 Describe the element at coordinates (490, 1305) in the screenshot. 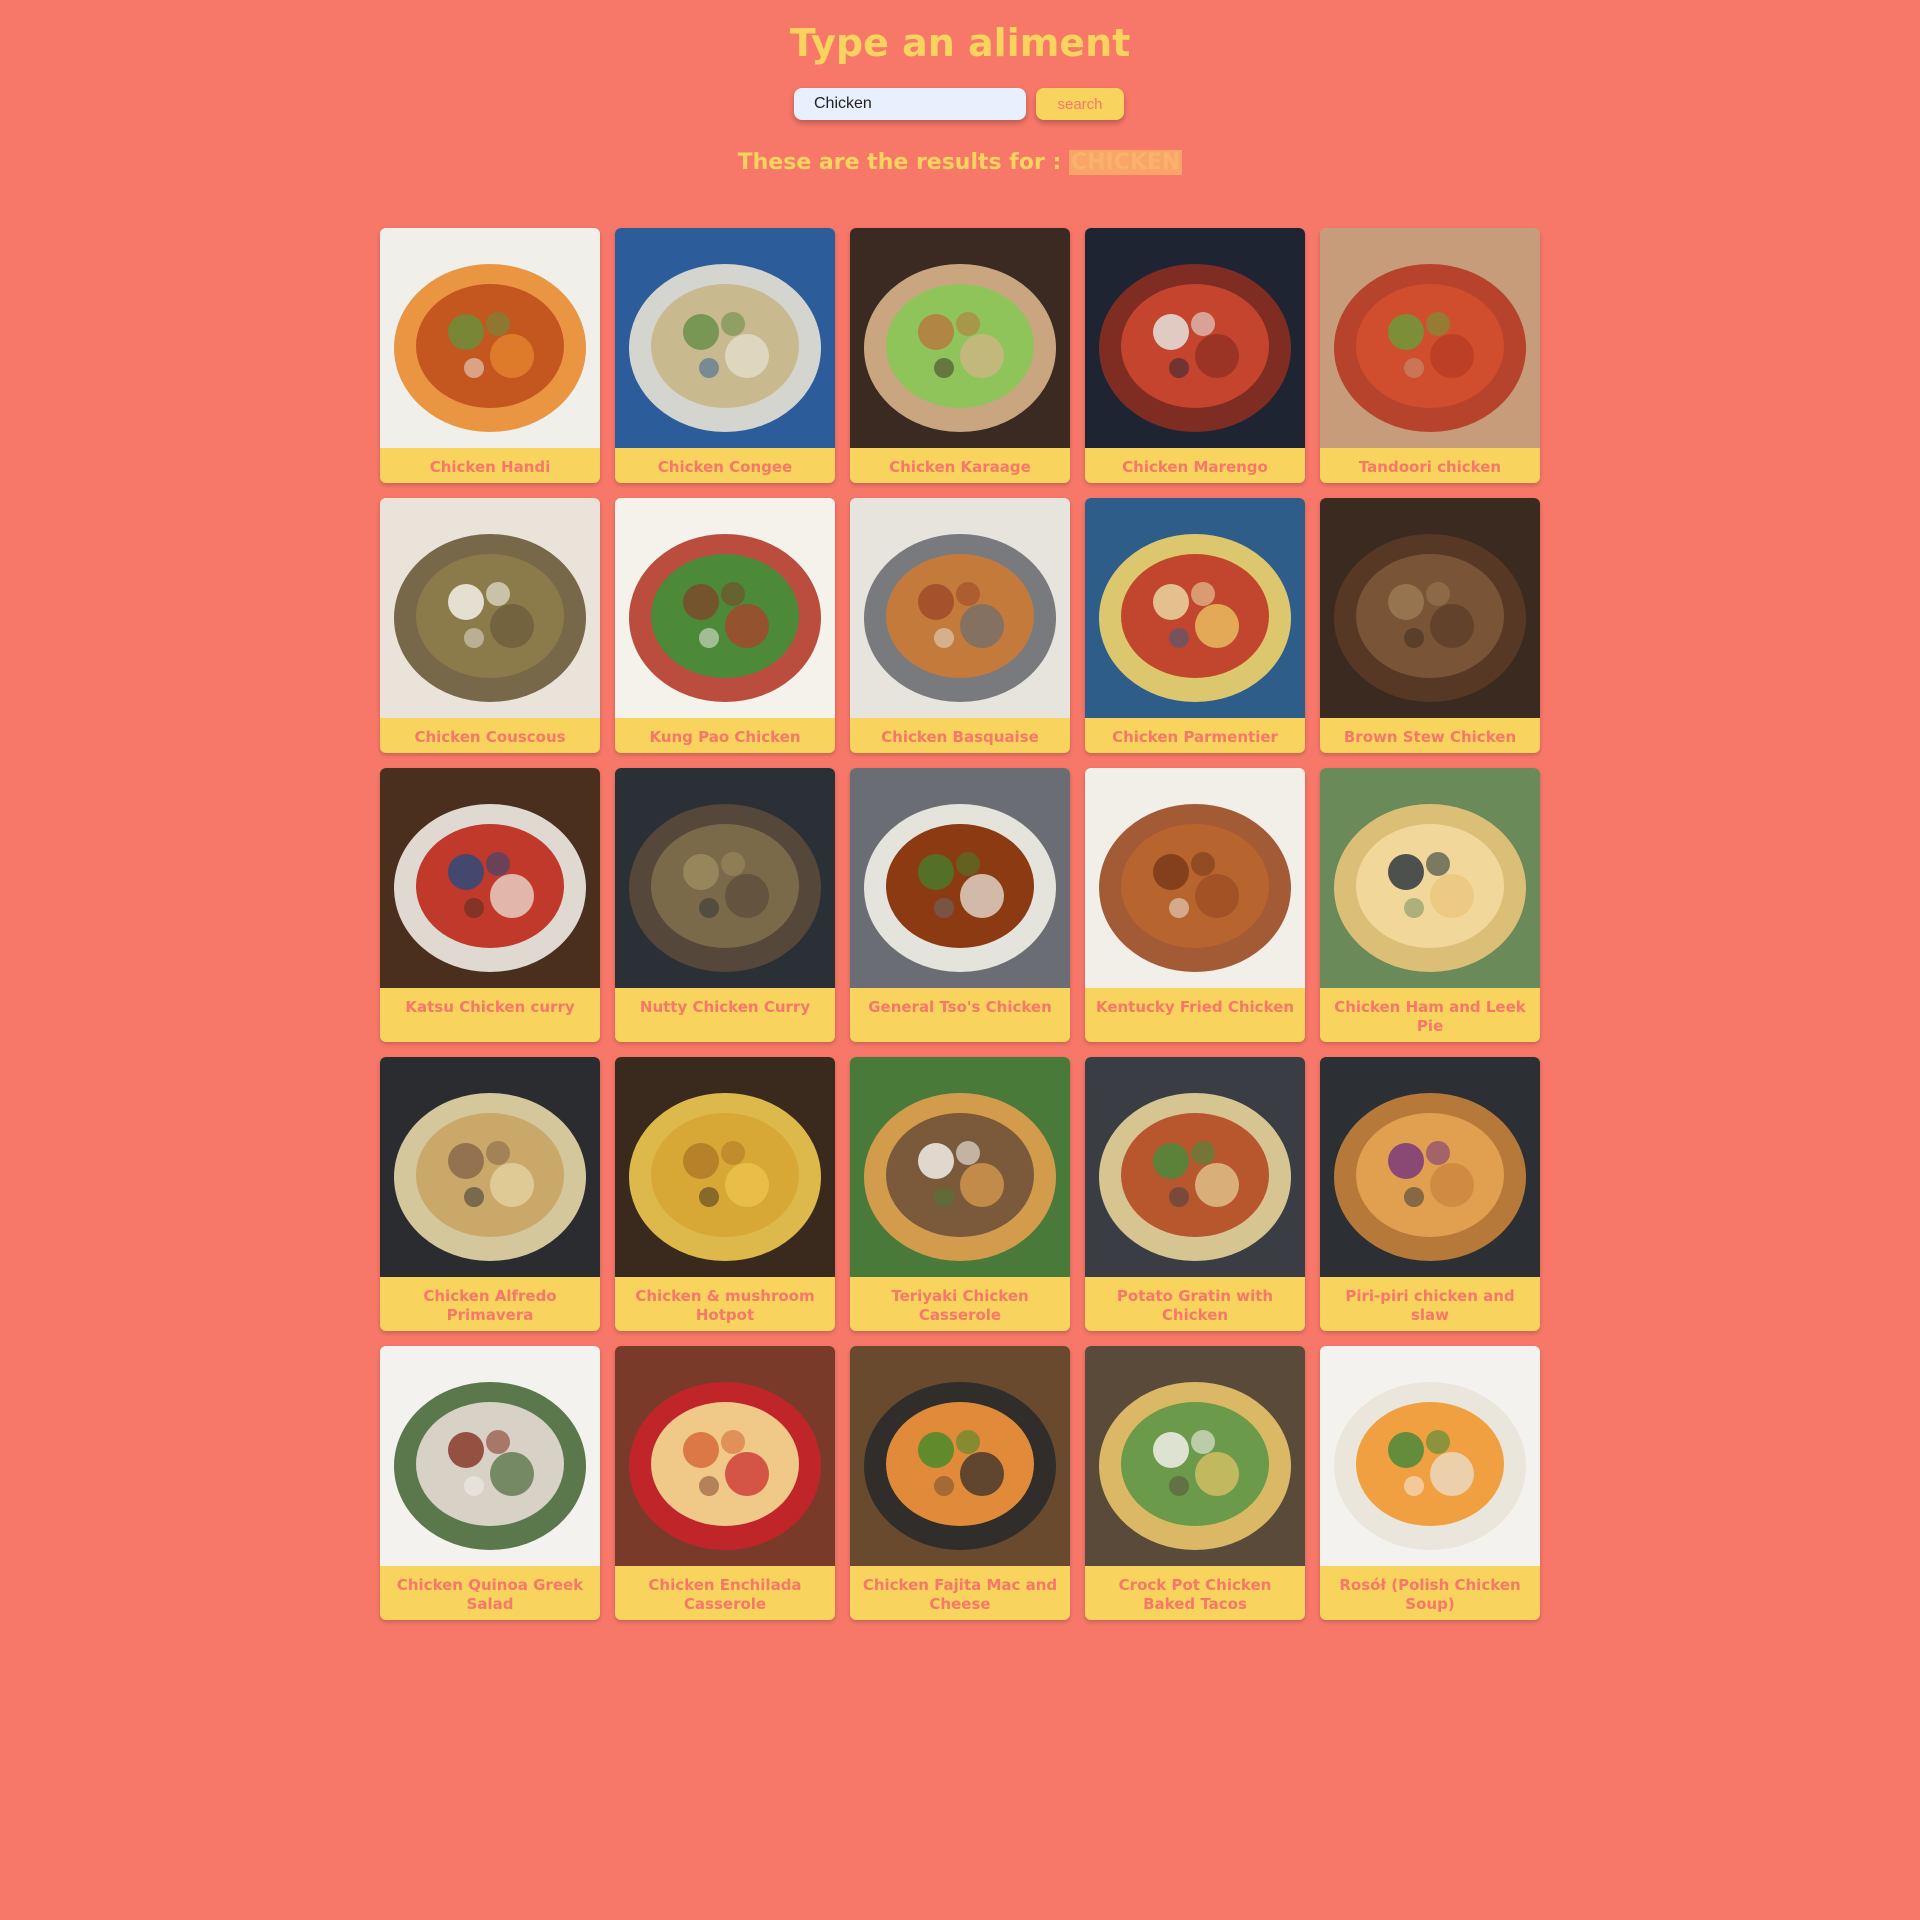

I see `recipe-title: Chicken Alfredo Primavera` at that location.